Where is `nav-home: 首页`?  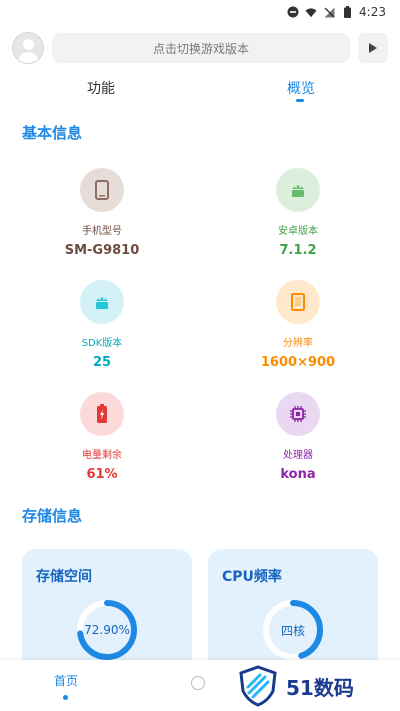
nav-home: 首页 is located at coordinates (66, 680).